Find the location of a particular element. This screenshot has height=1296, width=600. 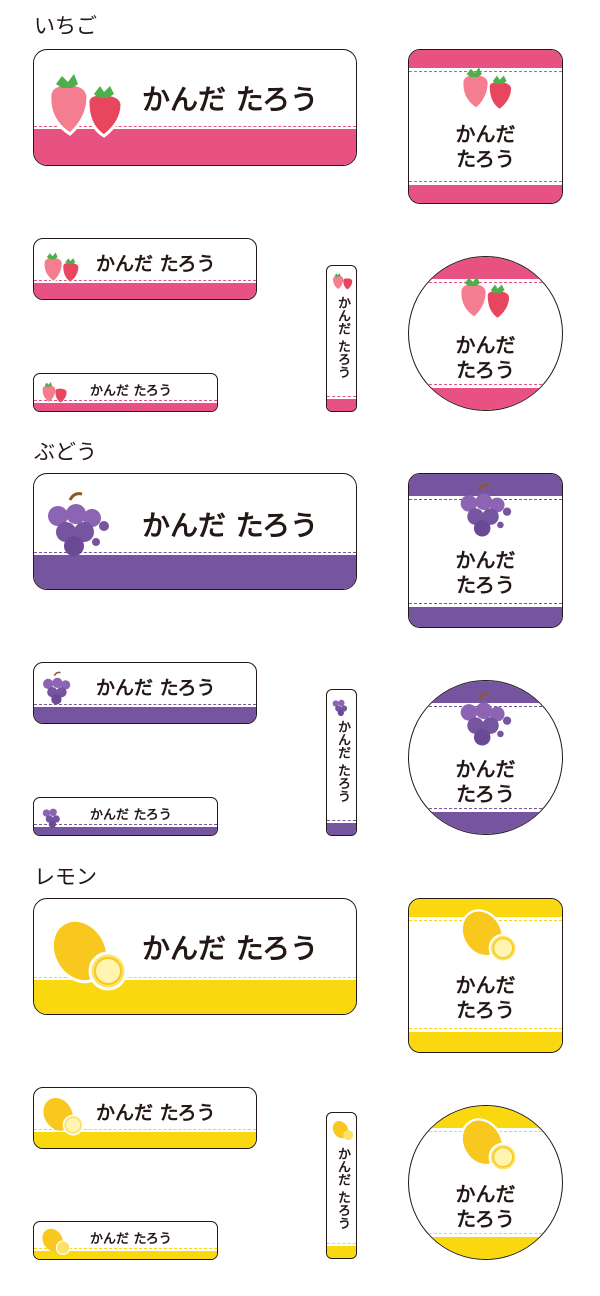

label-small-ichigo: かんだ たろう is located at coordinates (125, 392).